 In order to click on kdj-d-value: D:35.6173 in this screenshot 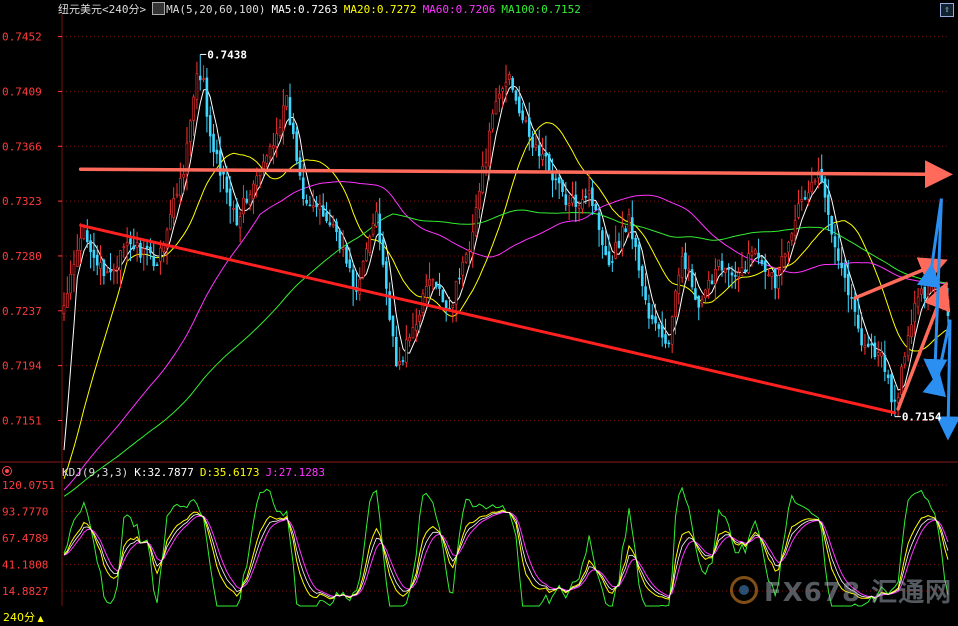, I will do `click(229, 472)`.